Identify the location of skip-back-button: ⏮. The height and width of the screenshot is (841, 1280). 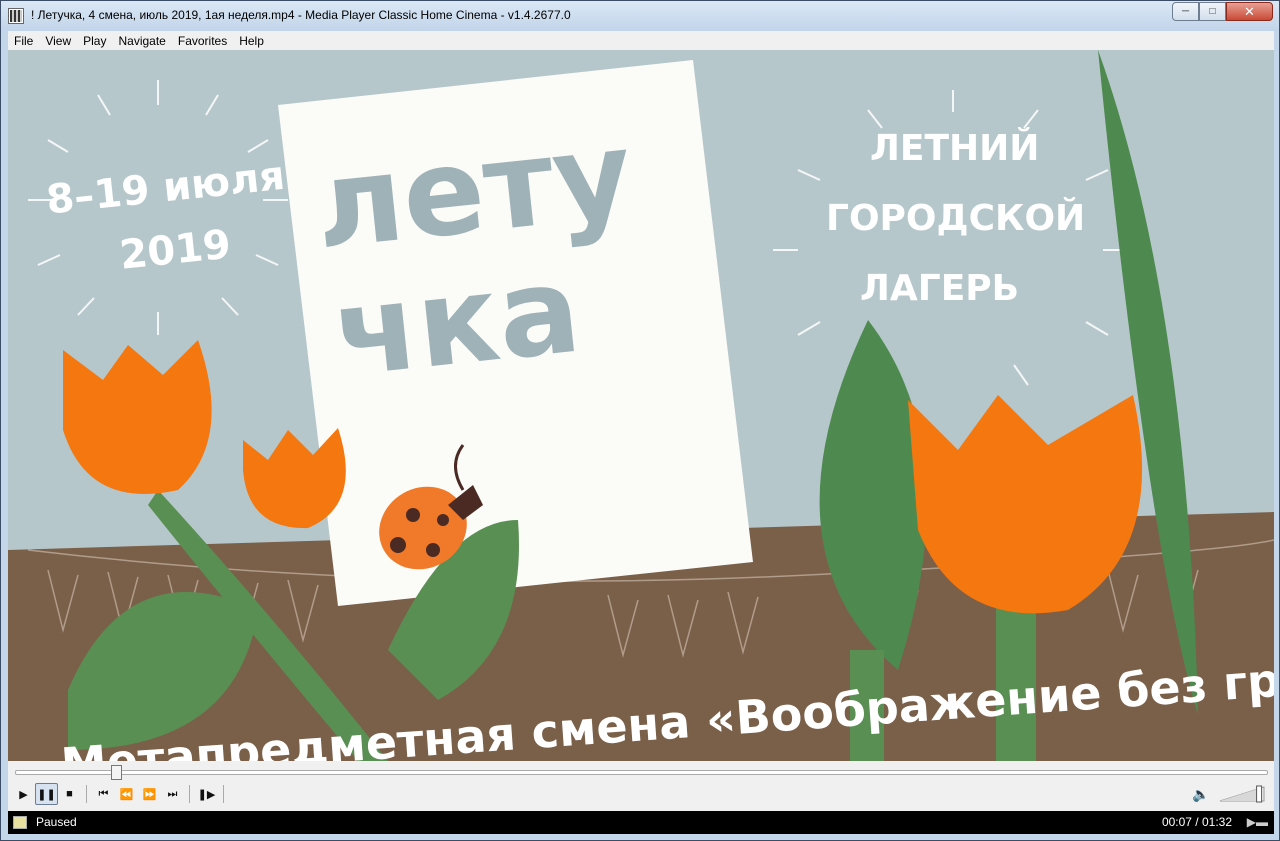
(103, 794).